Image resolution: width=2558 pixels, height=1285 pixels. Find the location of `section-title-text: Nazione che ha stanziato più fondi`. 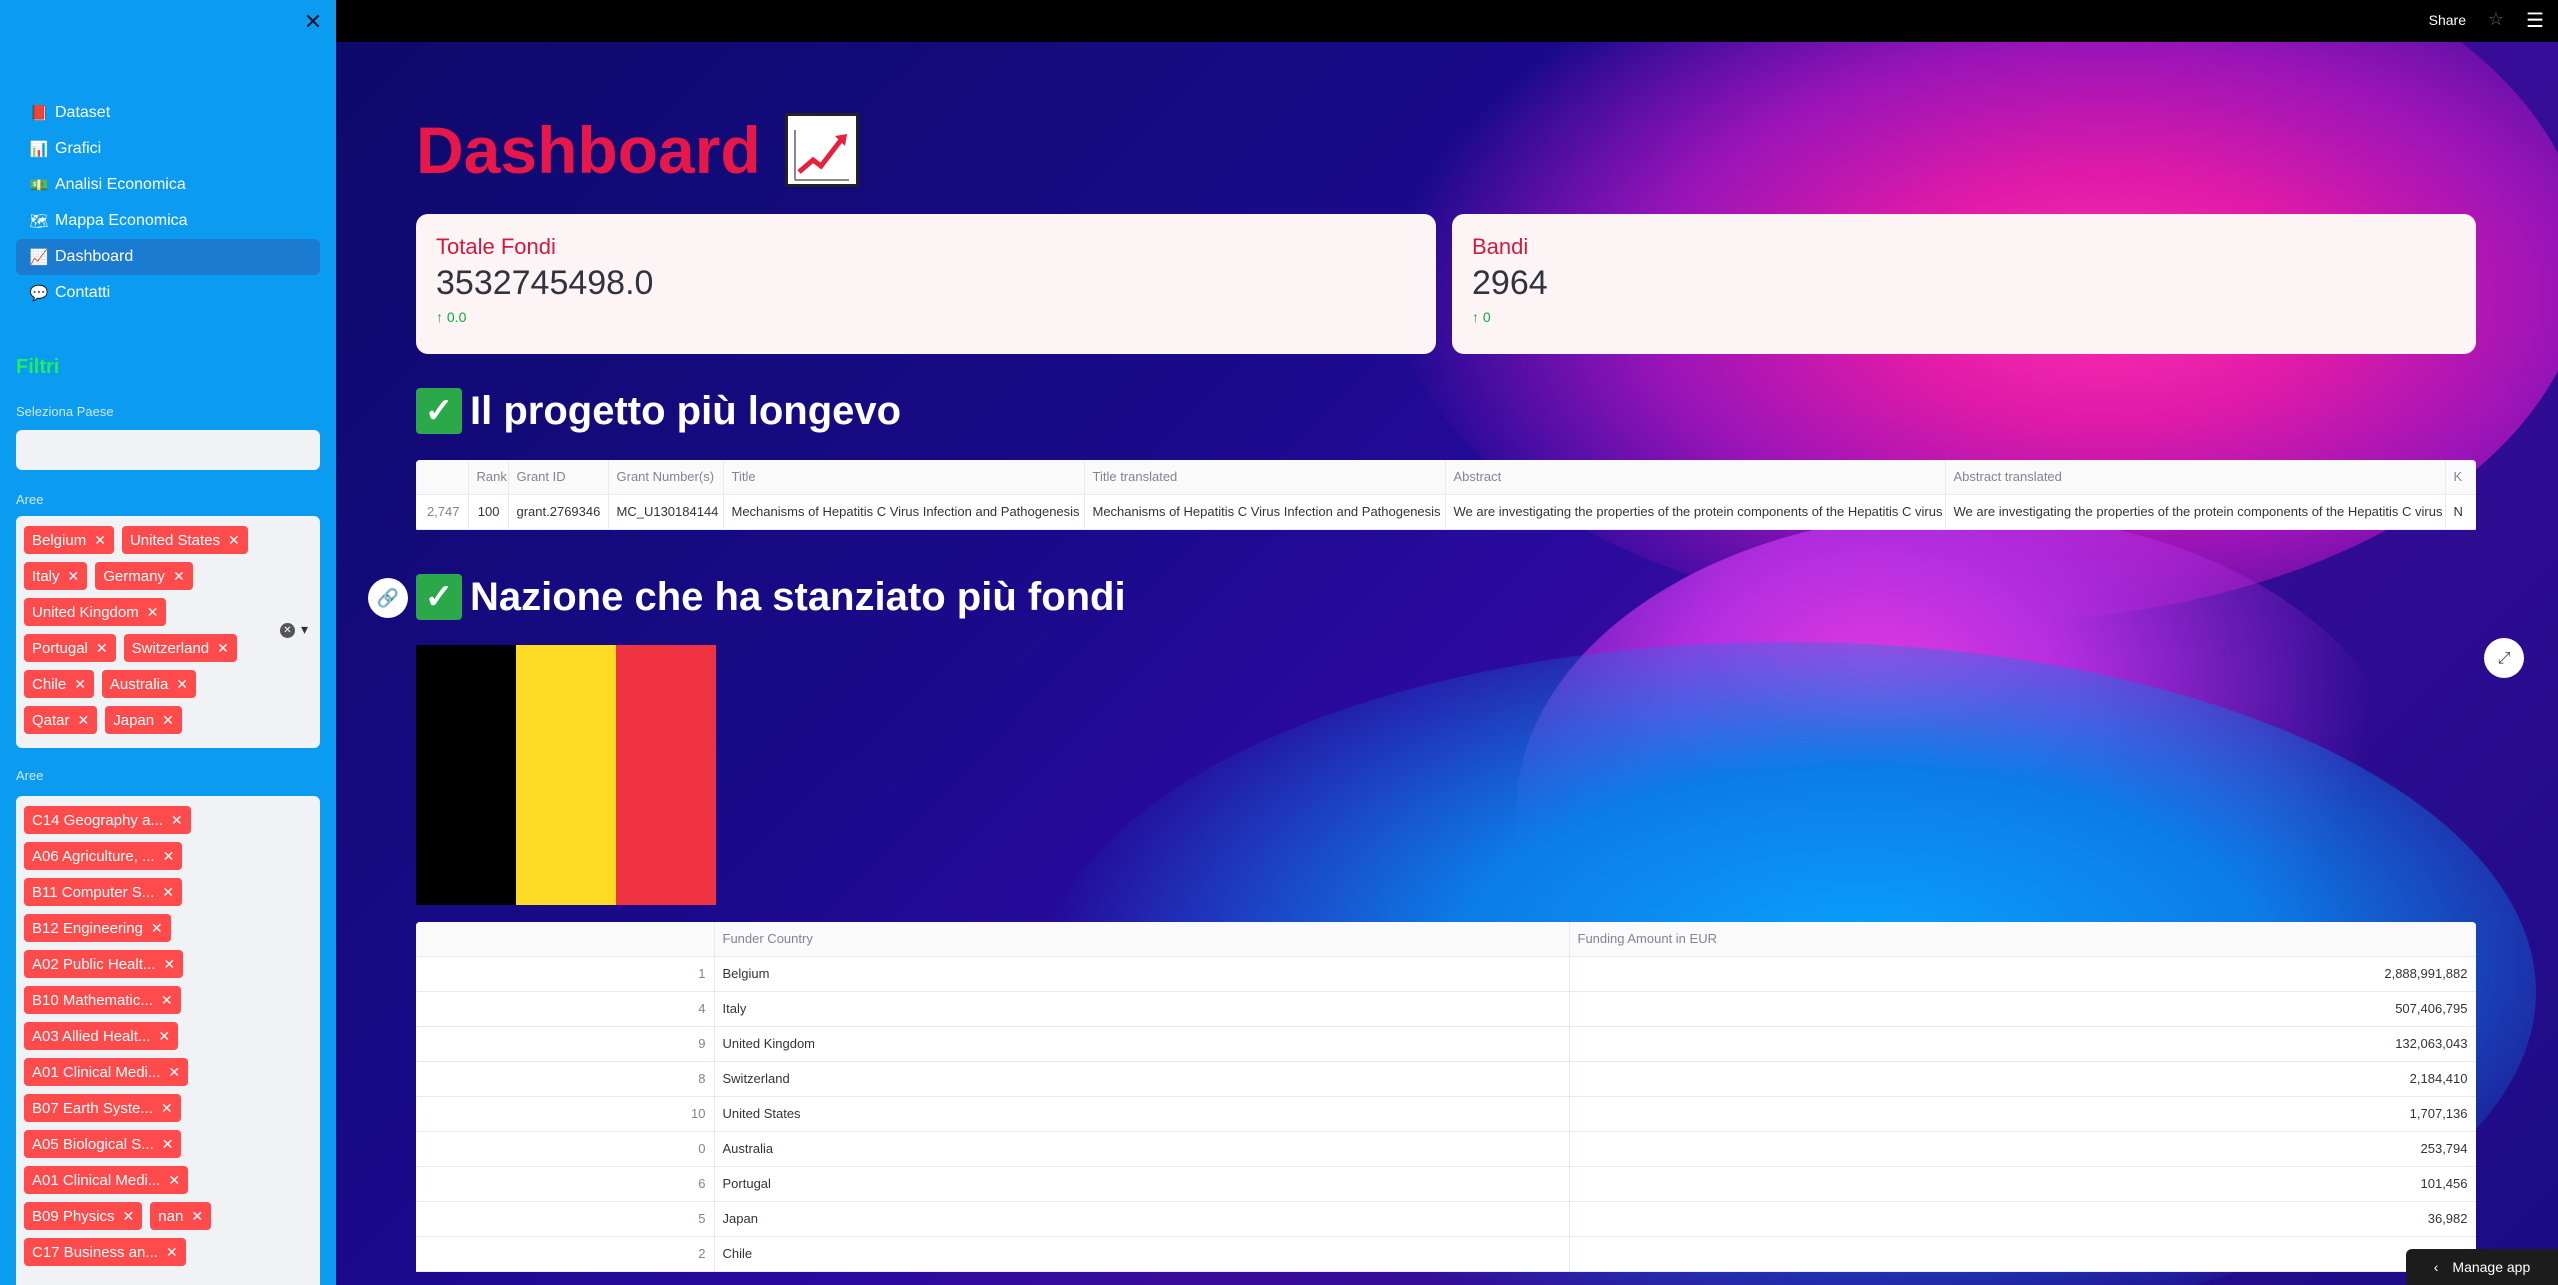

section-title-text: Nazione che ha stanziato più fondi is located at coordinates (798, 596).